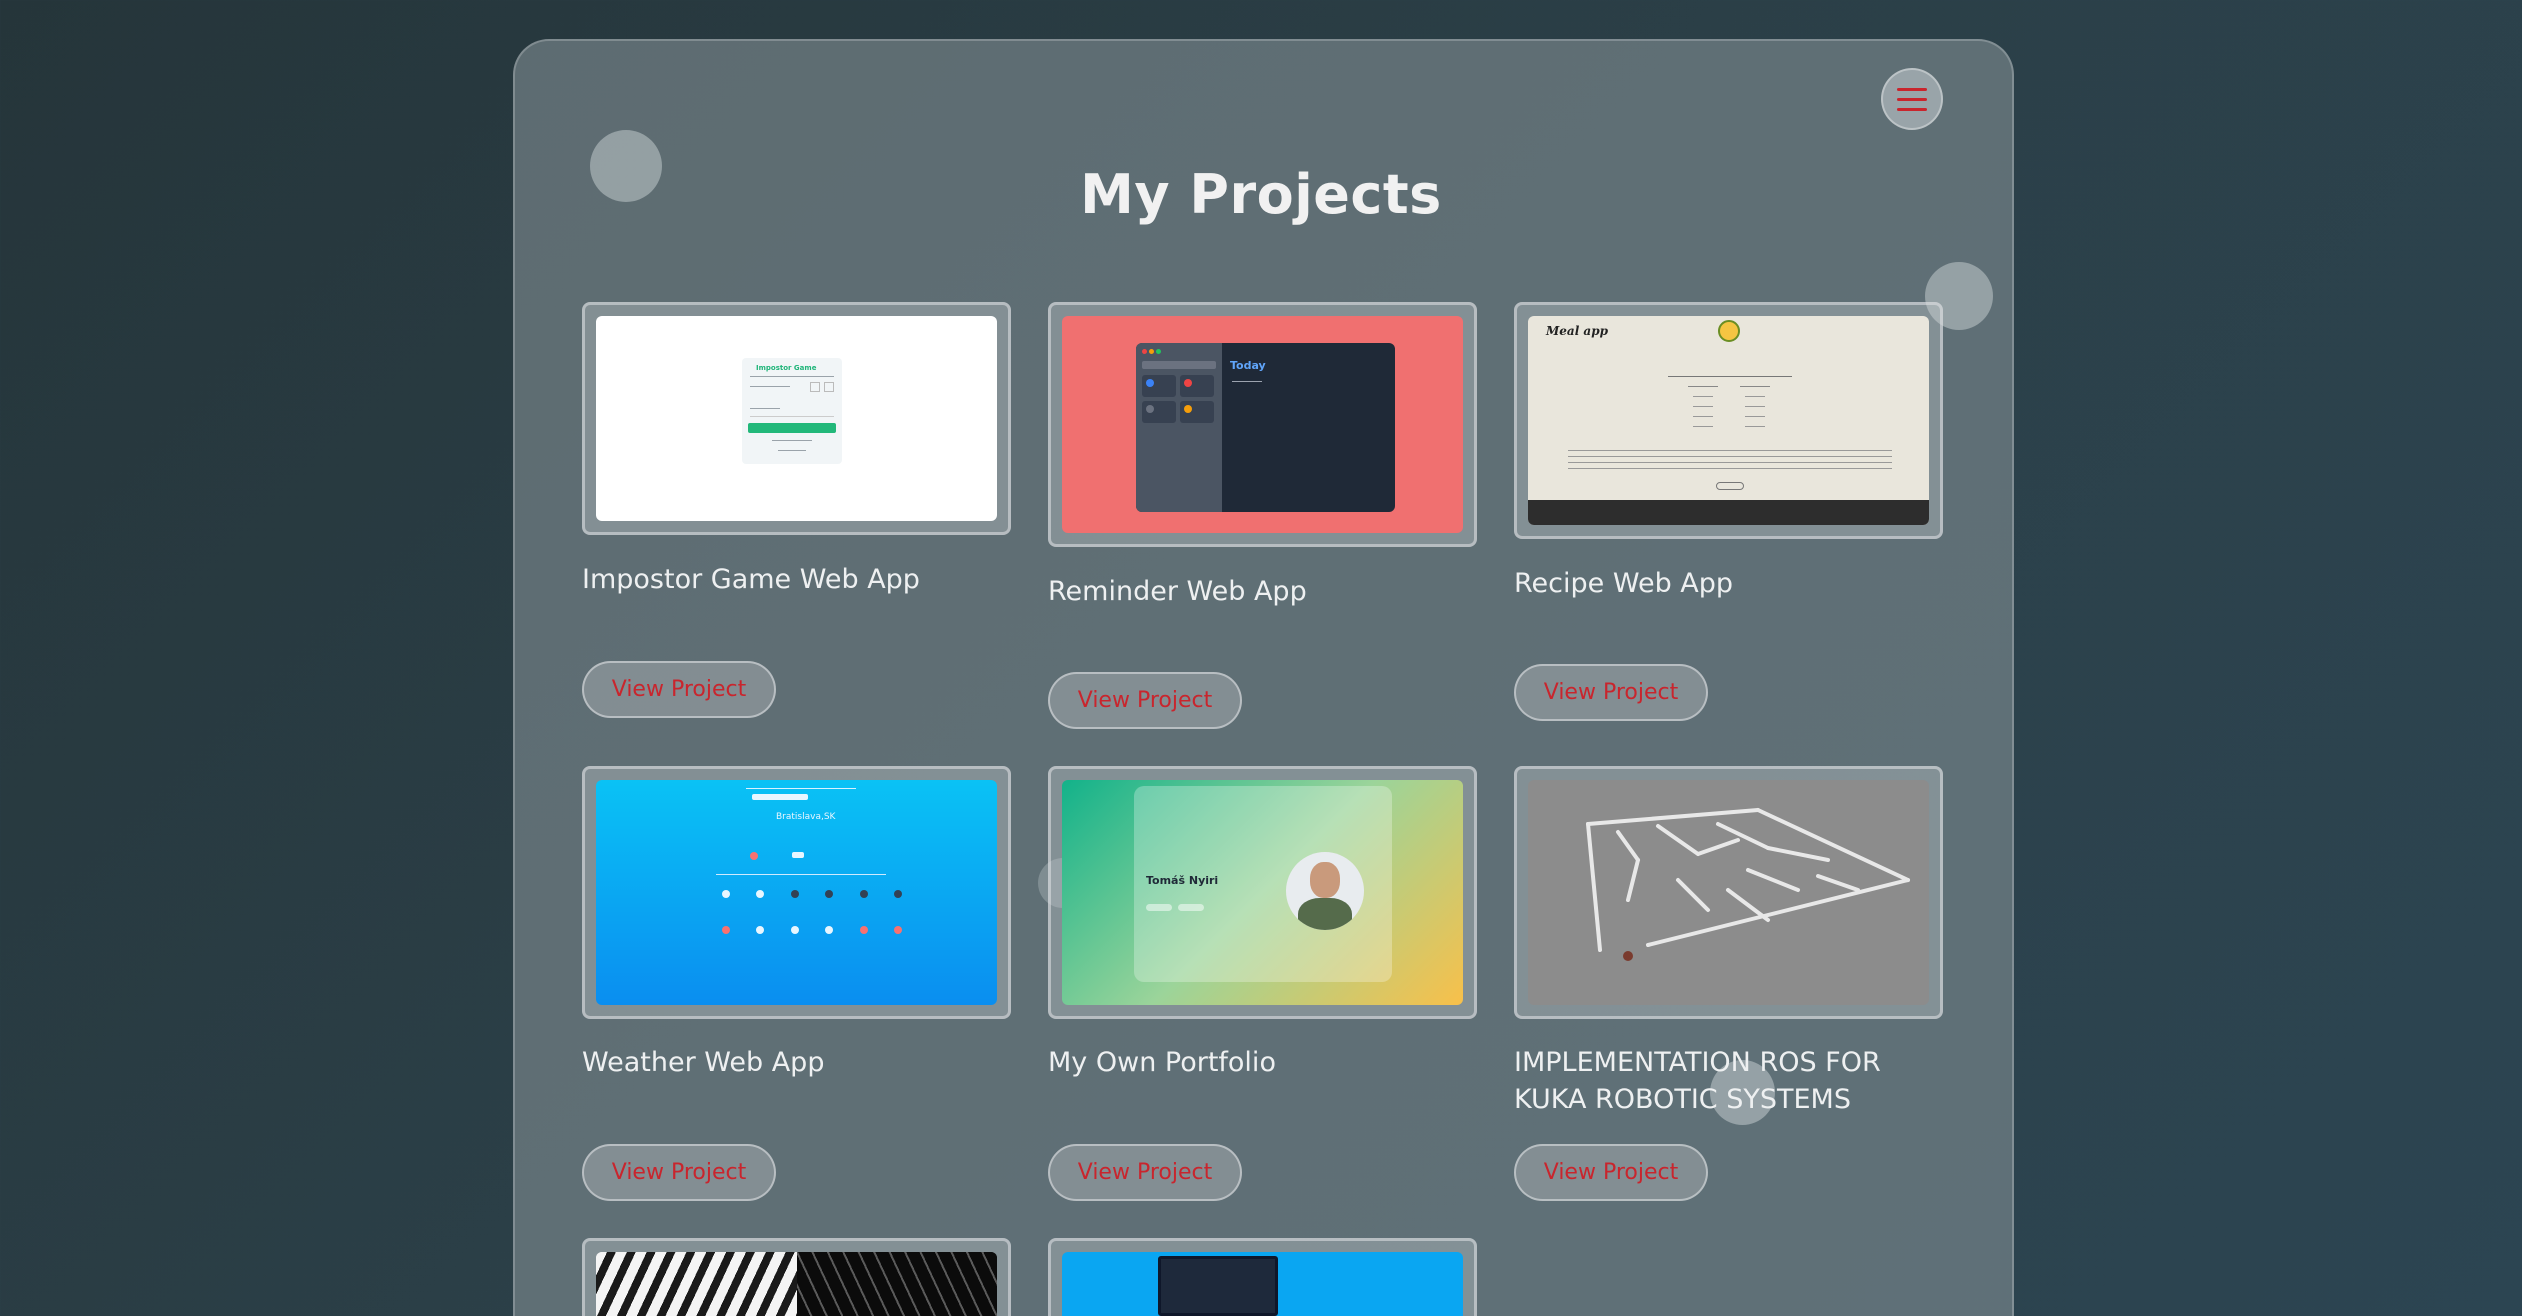  Describe the element at coordinates (1145, 1172) in the screenshot. I see `view-project-button-portfolio: View Project` at that location.